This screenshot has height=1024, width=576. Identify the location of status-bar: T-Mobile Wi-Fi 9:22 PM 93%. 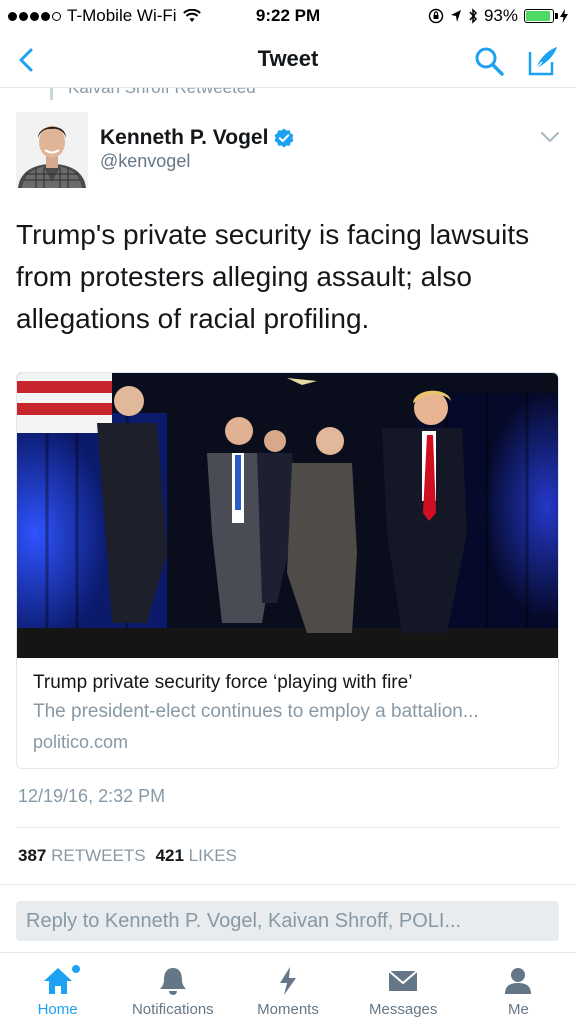
(288, 16).